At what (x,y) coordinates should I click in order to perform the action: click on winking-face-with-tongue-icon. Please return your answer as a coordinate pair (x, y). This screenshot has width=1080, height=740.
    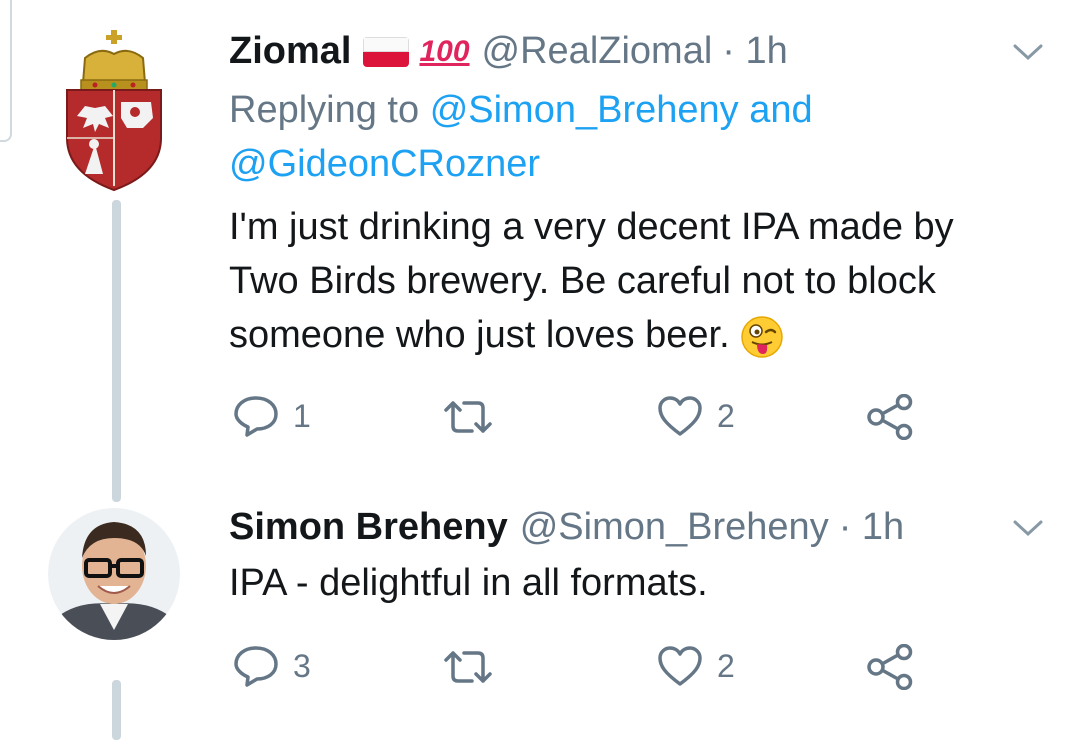
    Looking at the image, I should click on (761, 337).